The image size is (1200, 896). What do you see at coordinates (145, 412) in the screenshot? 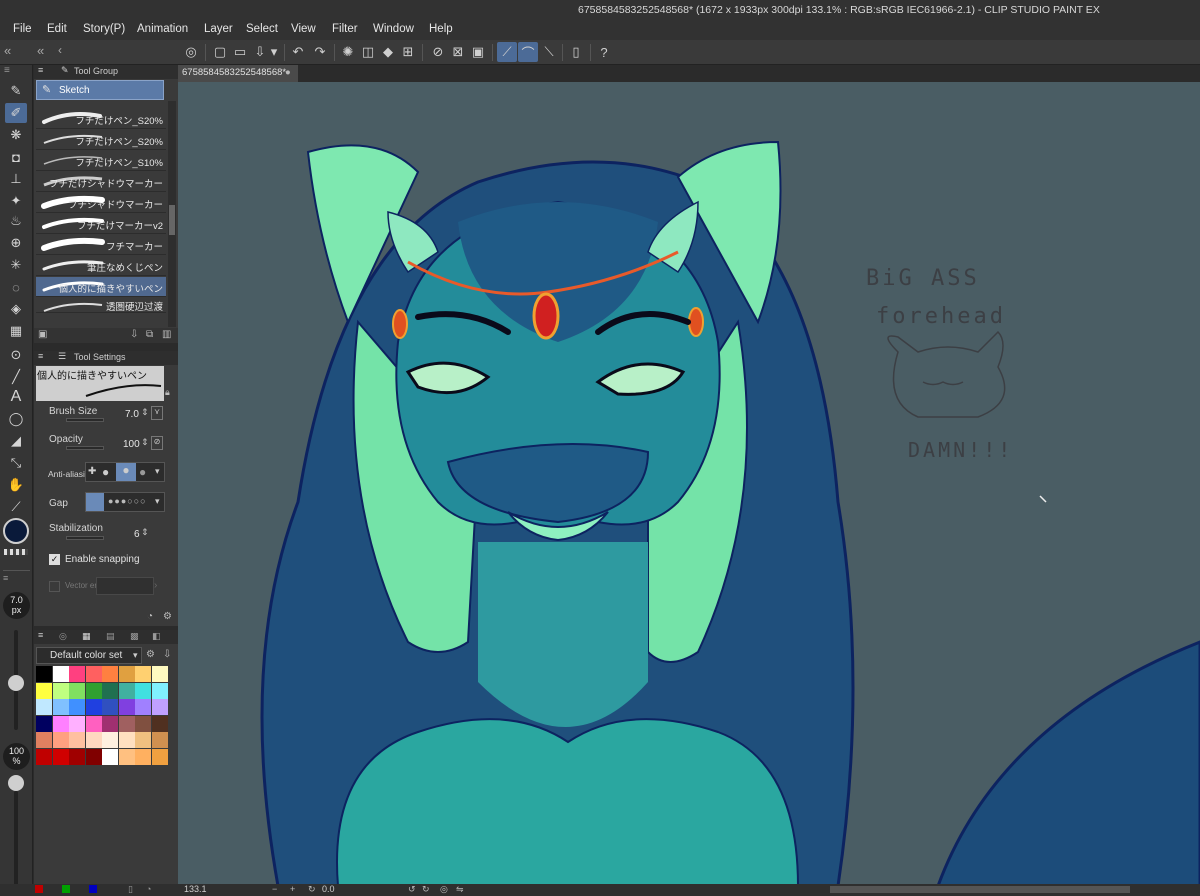
I see `stepper-icon: ⇕` at bounding box center [145, 412].